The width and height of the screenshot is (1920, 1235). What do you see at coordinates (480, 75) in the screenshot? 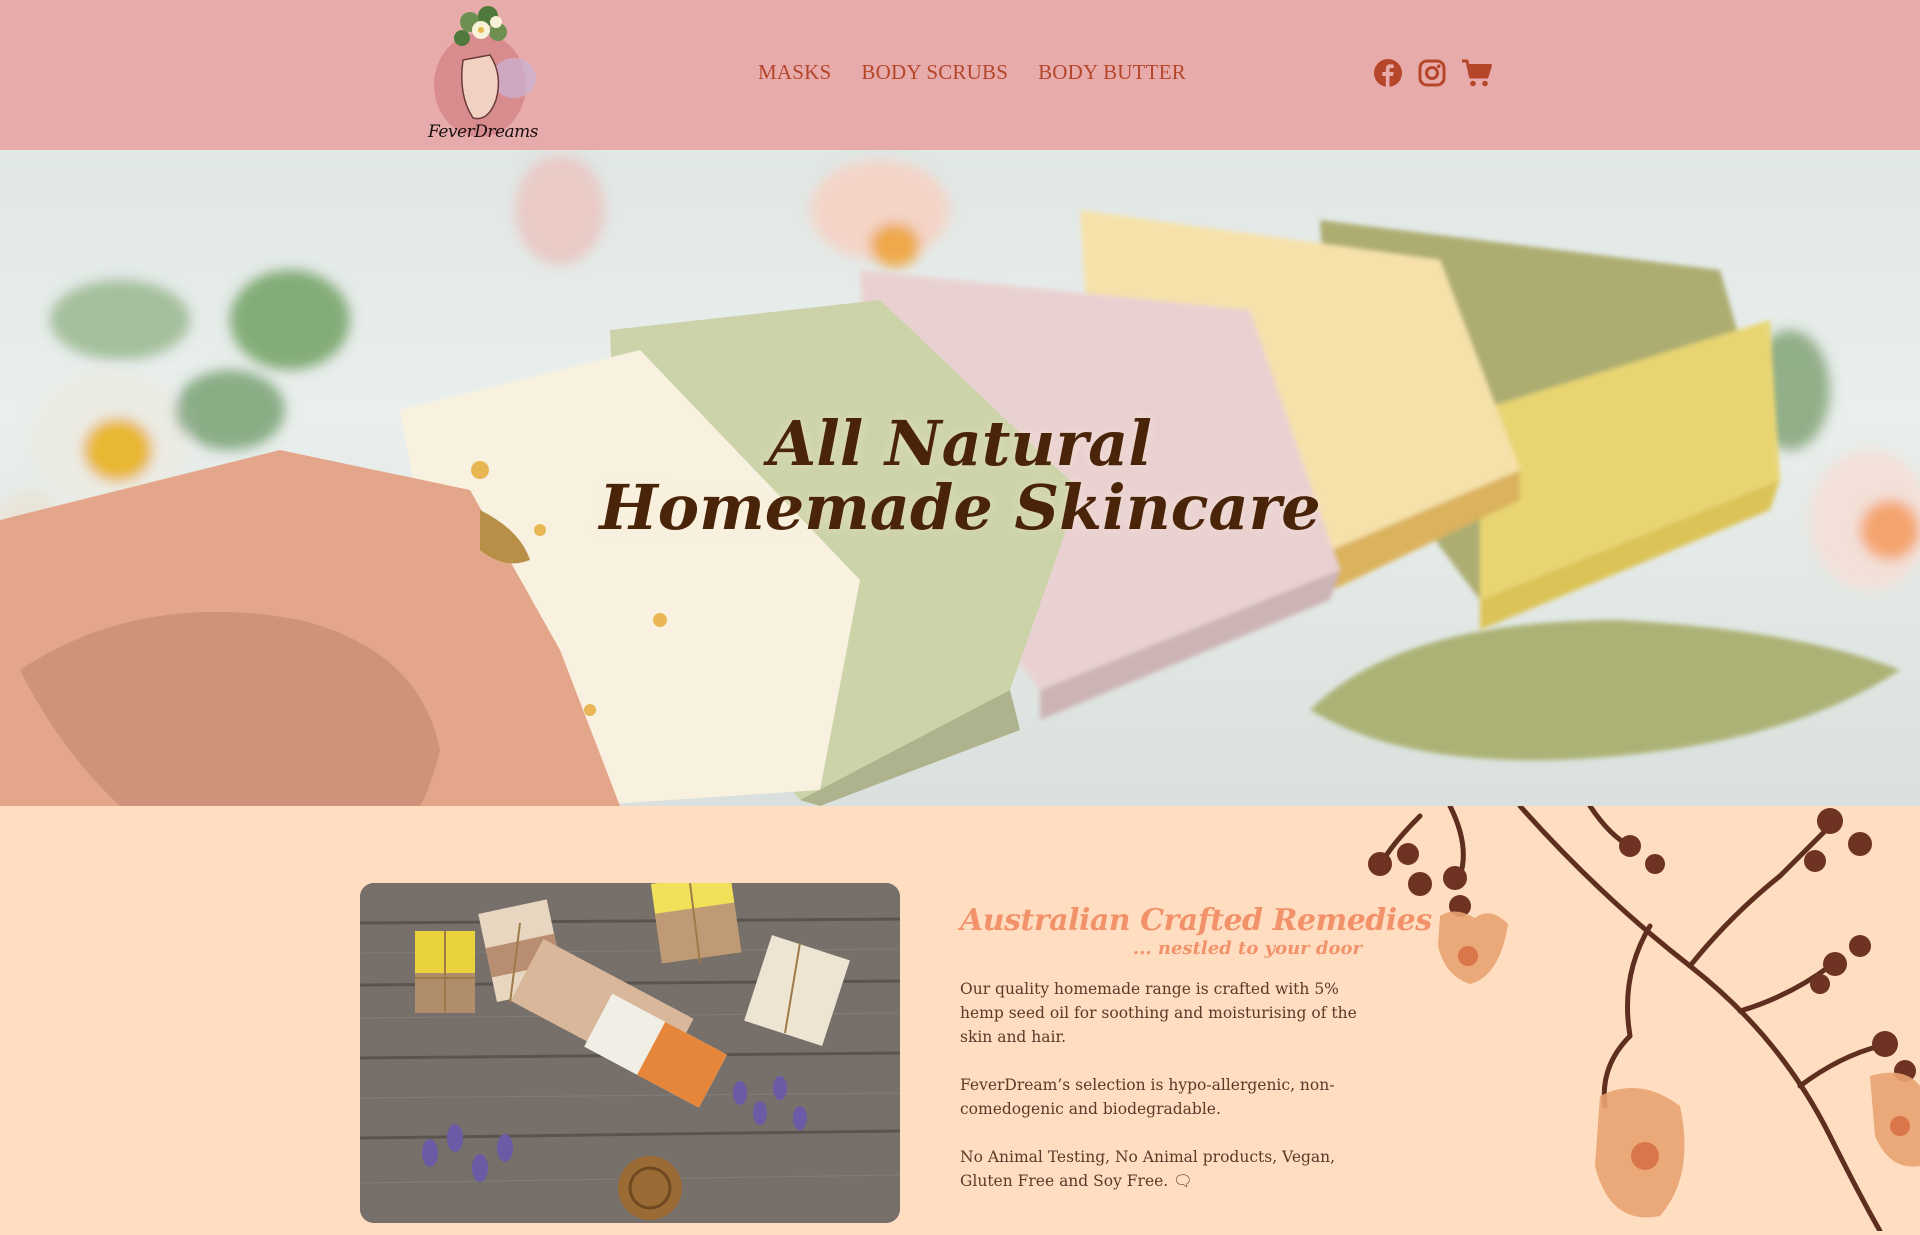
I see `brand-logo: FeverDreams` at bounding box center [480, 75].